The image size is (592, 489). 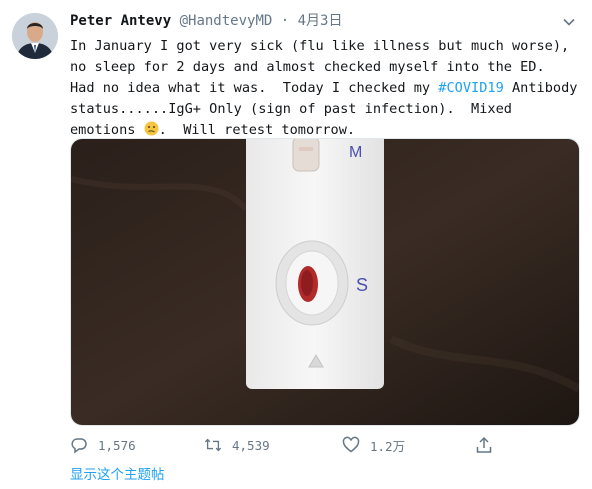 What do you see at coordinates (320, 21) in the screenshot?
I see `tweet-date: 4月3日` at bounding box center [320, 21].